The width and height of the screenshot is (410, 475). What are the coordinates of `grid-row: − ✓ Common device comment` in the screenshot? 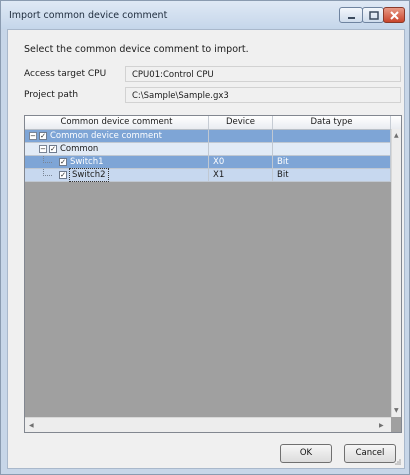 It's located at (208, 136).